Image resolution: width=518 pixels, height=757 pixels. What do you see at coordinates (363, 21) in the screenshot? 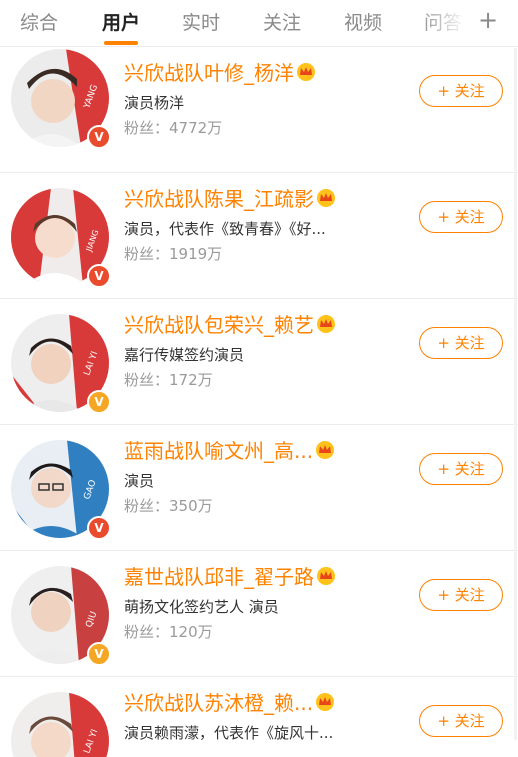
I see `tab-video: 视频` at bounding box center [363, 21].